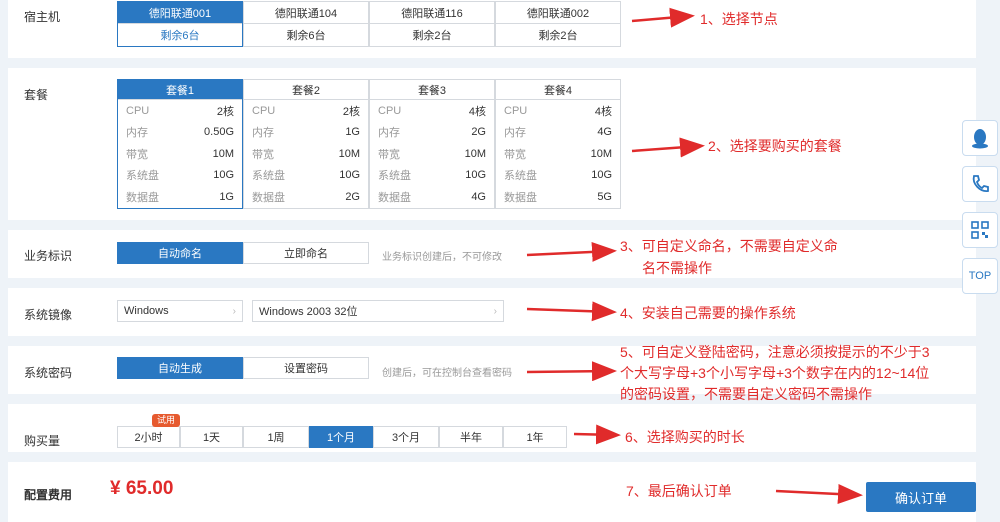 The image size is (1000, 522). I want to click on arrow-1-line, so click(663, 17).